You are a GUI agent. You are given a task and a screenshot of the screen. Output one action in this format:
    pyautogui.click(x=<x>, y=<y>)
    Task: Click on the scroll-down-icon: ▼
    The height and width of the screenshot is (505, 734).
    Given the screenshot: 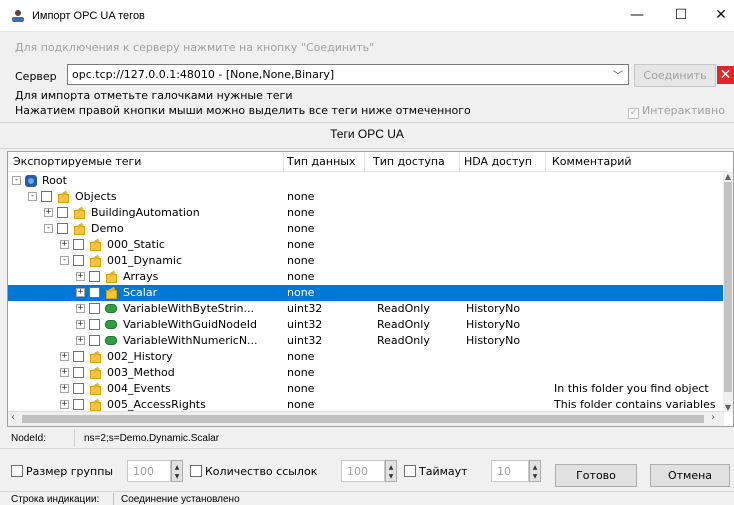 What is the action you would take?
    pyautogui.click(x=728, y=407)
    